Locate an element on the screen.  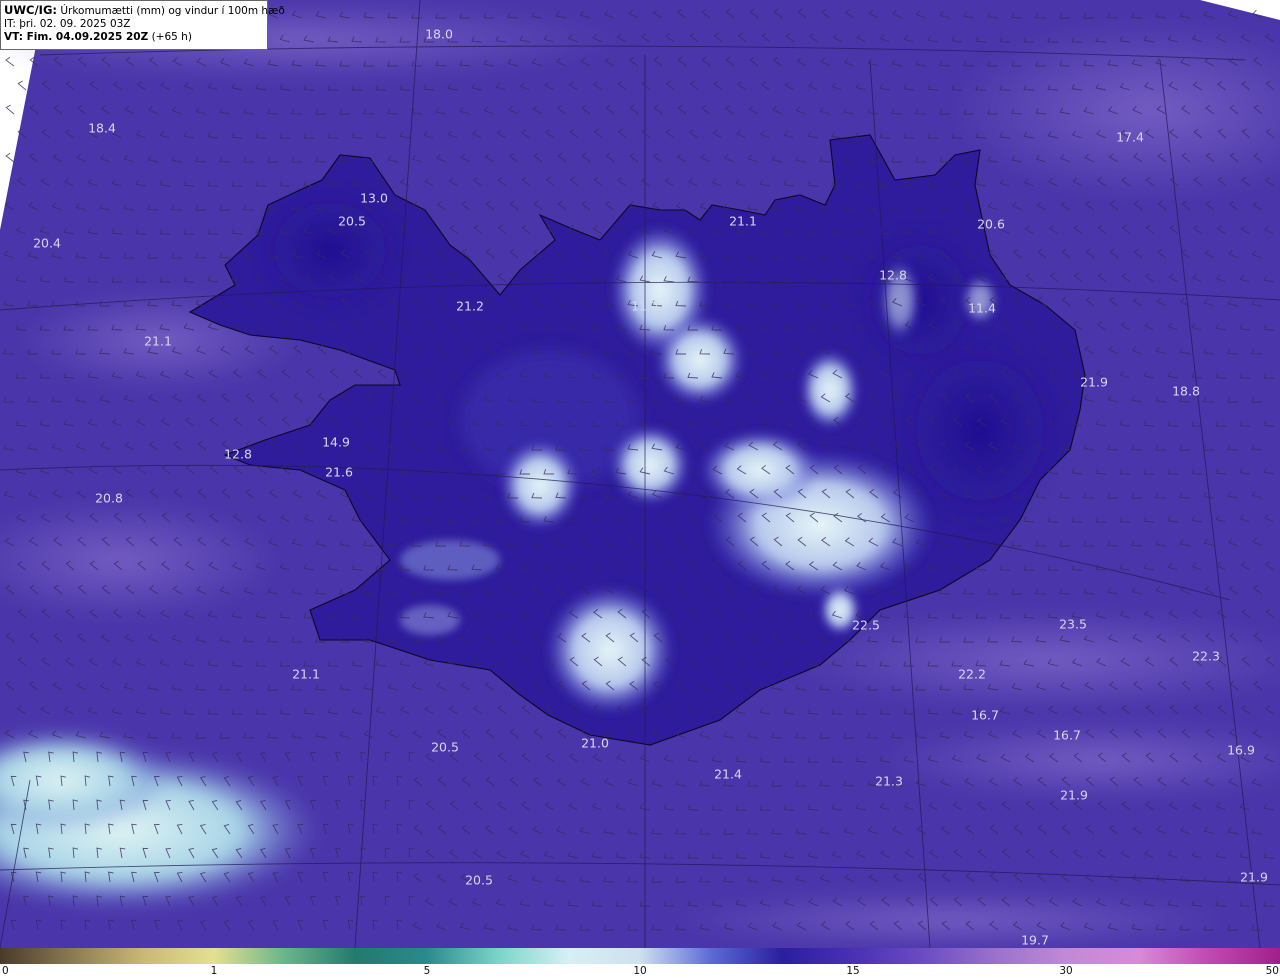
init-time: IT: þri. 02. 09. 2025 03Z is located at coordinates (67, 24).